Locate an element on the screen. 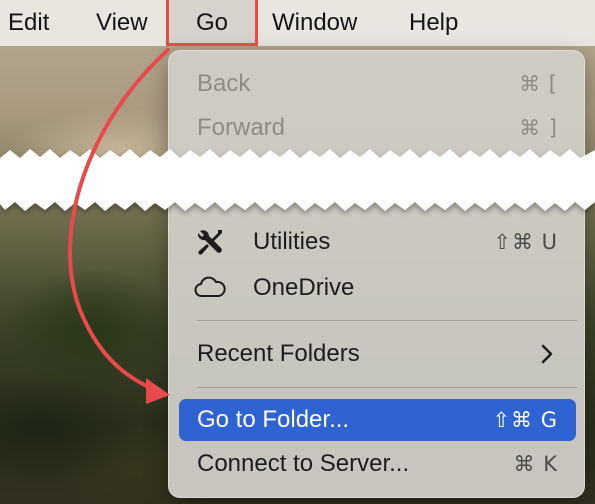 Image resolution: width=595 pixels, height=504 pixels. menu-item-back: Back ⌘ [ is located at coordinates (377, 84).